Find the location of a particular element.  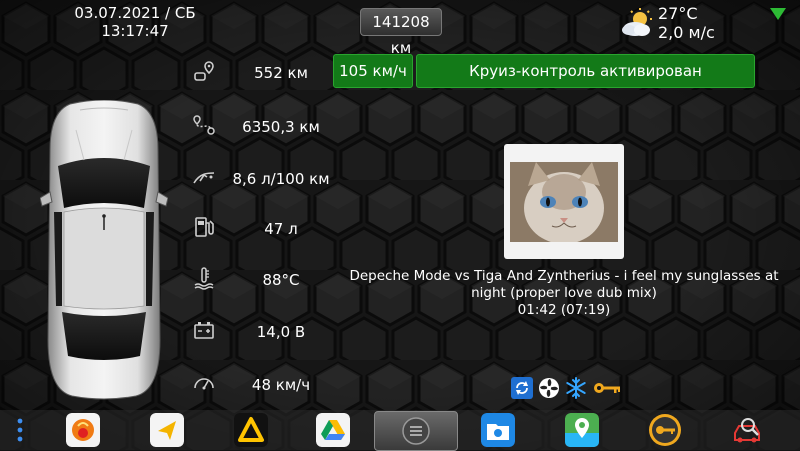

cruise-control-status: Круиз-контроль активирован is located at coordinates (585, 71).